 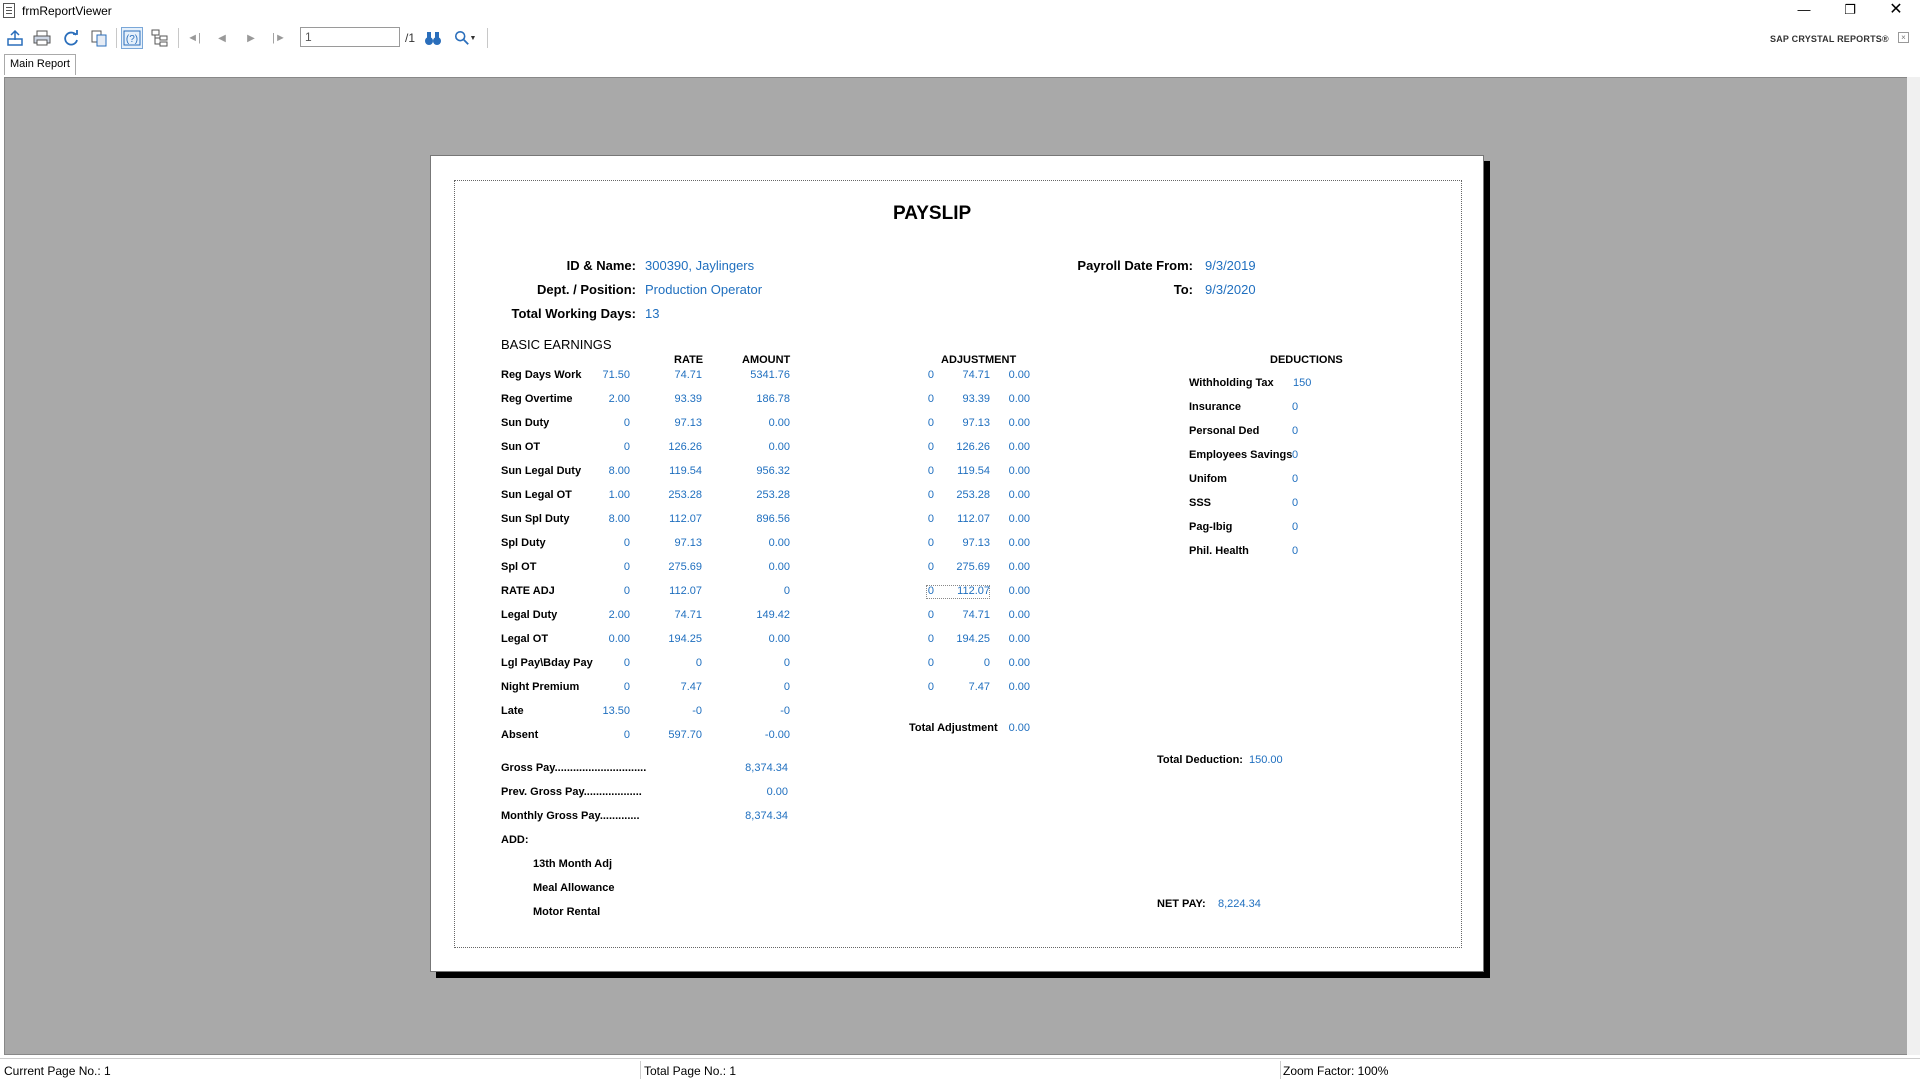 I want to click on chevron-down-icon: ▼, so click(x=473, y=38).